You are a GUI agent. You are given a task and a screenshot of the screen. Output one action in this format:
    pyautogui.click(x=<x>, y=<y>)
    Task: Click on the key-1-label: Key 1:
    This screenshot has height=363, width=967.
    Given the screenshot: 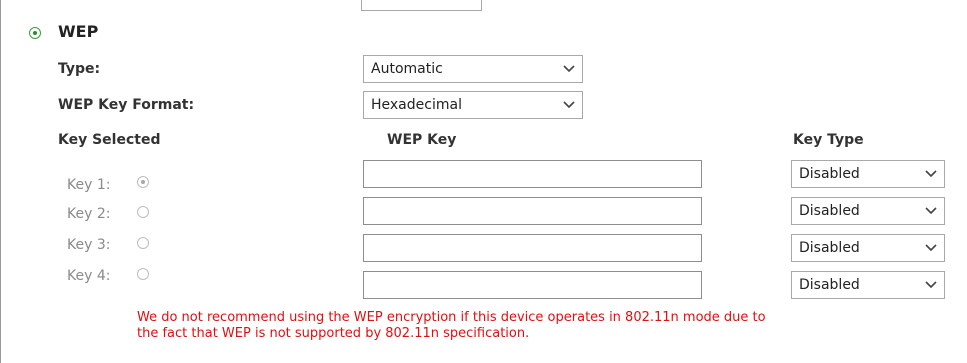 What is the action you would take?
    pyautogui.click(x=89, y=185)
    